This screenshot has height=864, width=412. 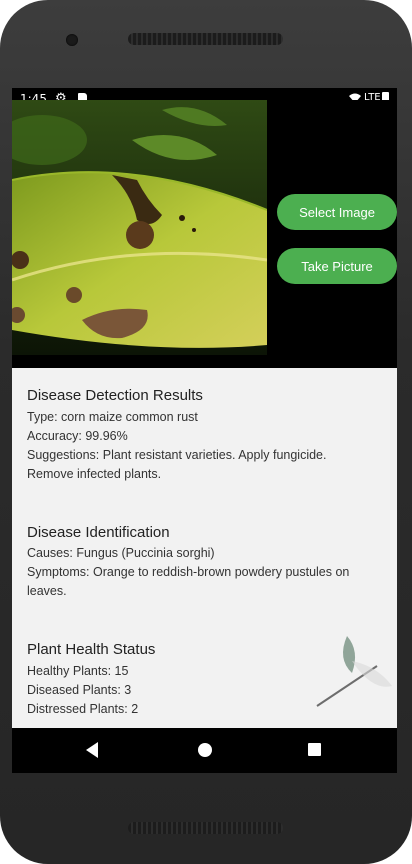 What do you see at coordinates (112, 417) in the screenshot?
I see `disease-type: Type: corn maize common rust` at bounding box center [112, 417].